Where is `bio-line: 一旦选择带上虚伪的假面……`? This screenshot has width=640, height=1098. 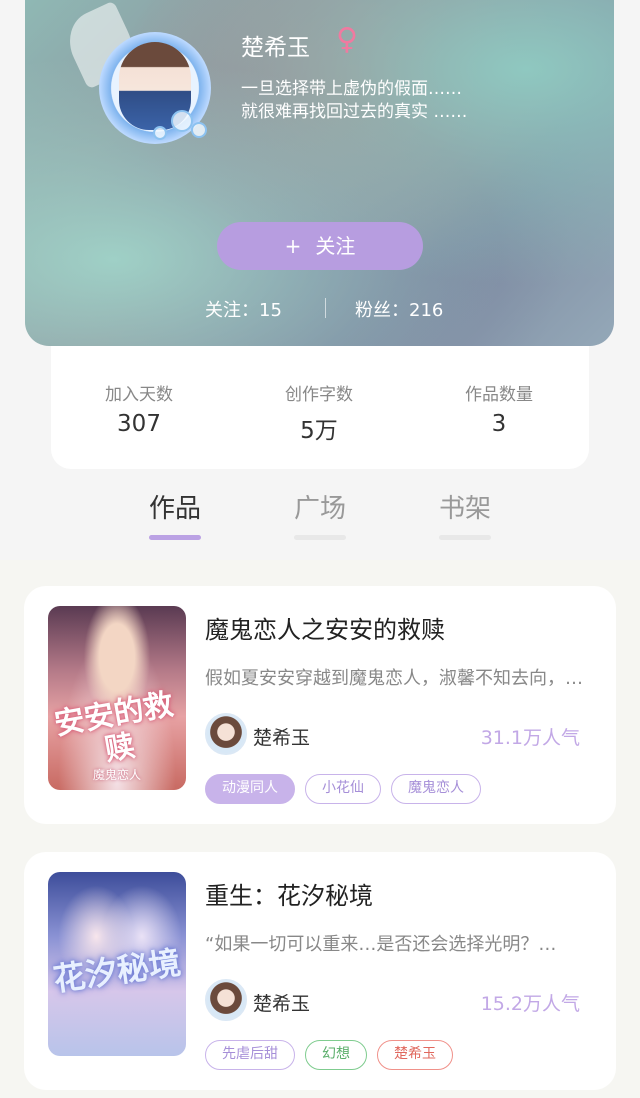 bio-line: 一旦选择带上虚伪的假面…… is located at coordinates (351, 89).